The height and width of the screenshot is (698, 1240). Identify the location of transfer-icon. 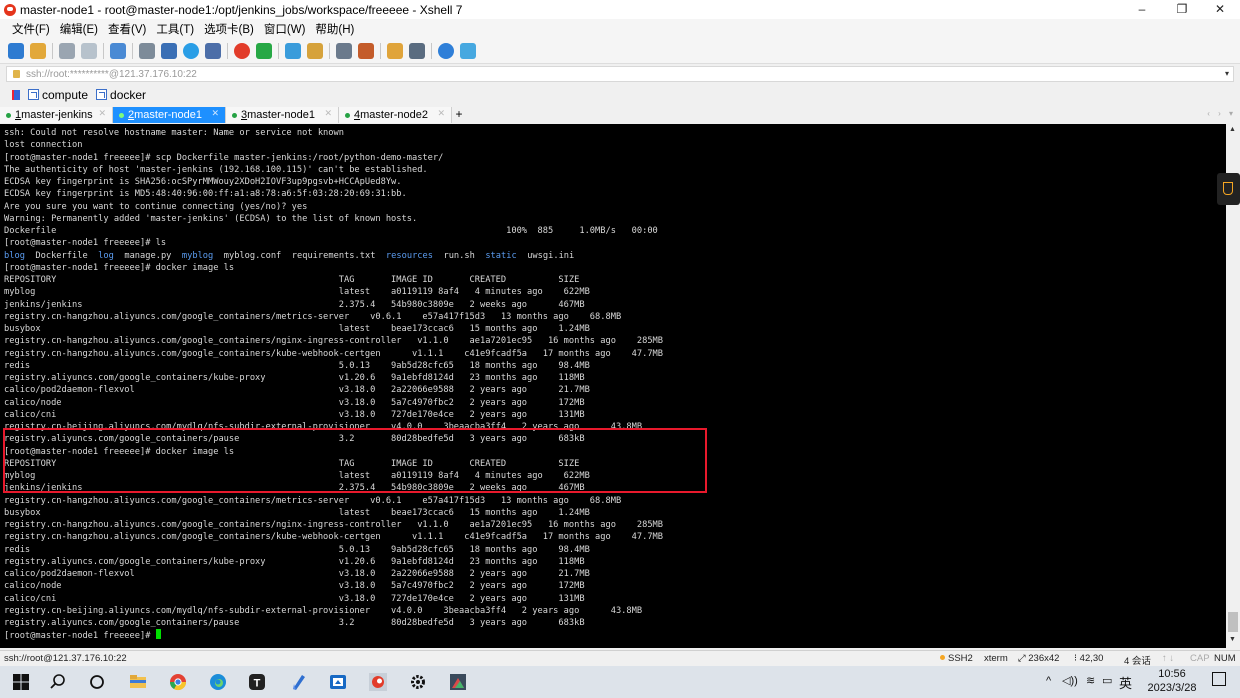
(395, 50).